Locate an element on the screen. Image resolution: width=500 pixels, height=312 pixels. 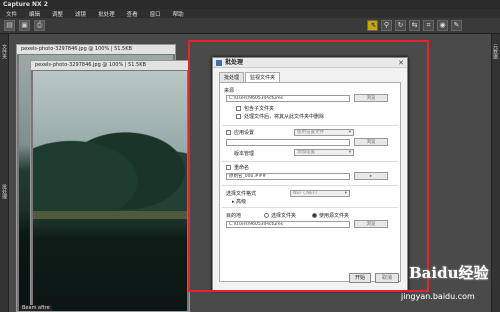
baidu-watermark: Baidu经验 jingyan.baidu.com is located at coordinates (447, 287).